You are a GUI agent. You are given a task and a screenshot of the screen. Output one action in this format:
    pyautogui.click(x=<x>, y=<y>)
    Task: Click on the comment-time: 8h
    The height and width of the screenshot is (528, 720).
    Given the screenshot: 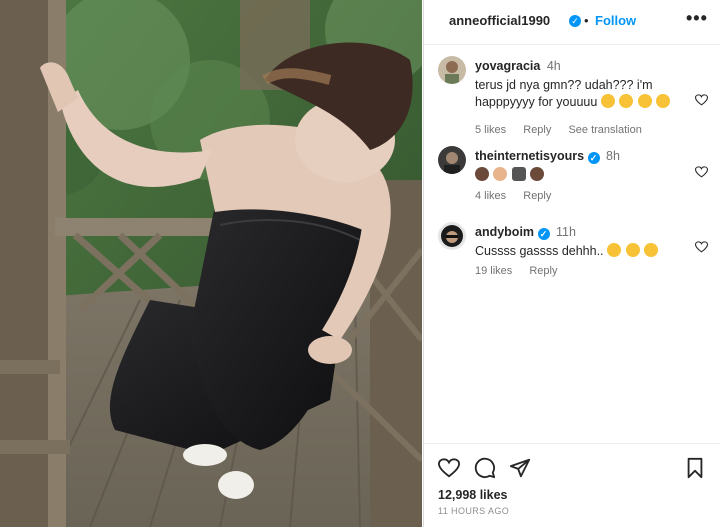 What is the action you would take?
    pyautogui.click(x=613, y=156)
    